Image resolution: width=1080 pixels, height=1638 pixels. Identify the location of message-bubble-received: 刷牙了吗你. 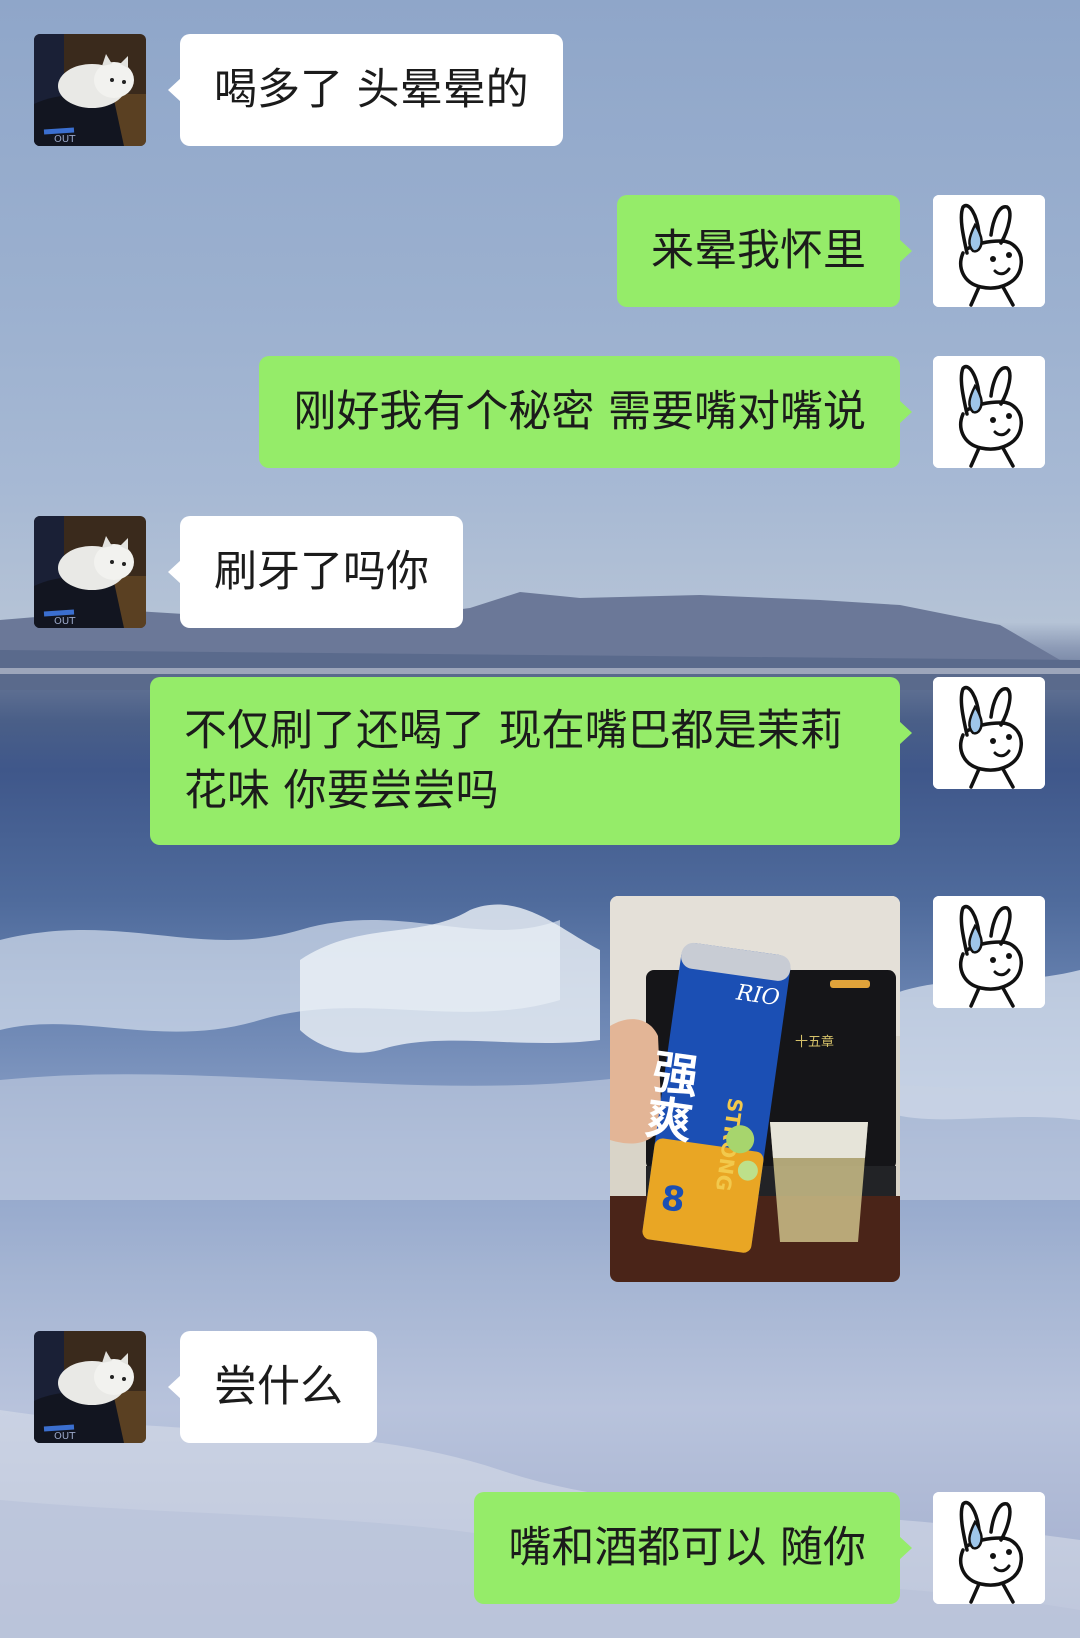
(315, 572).